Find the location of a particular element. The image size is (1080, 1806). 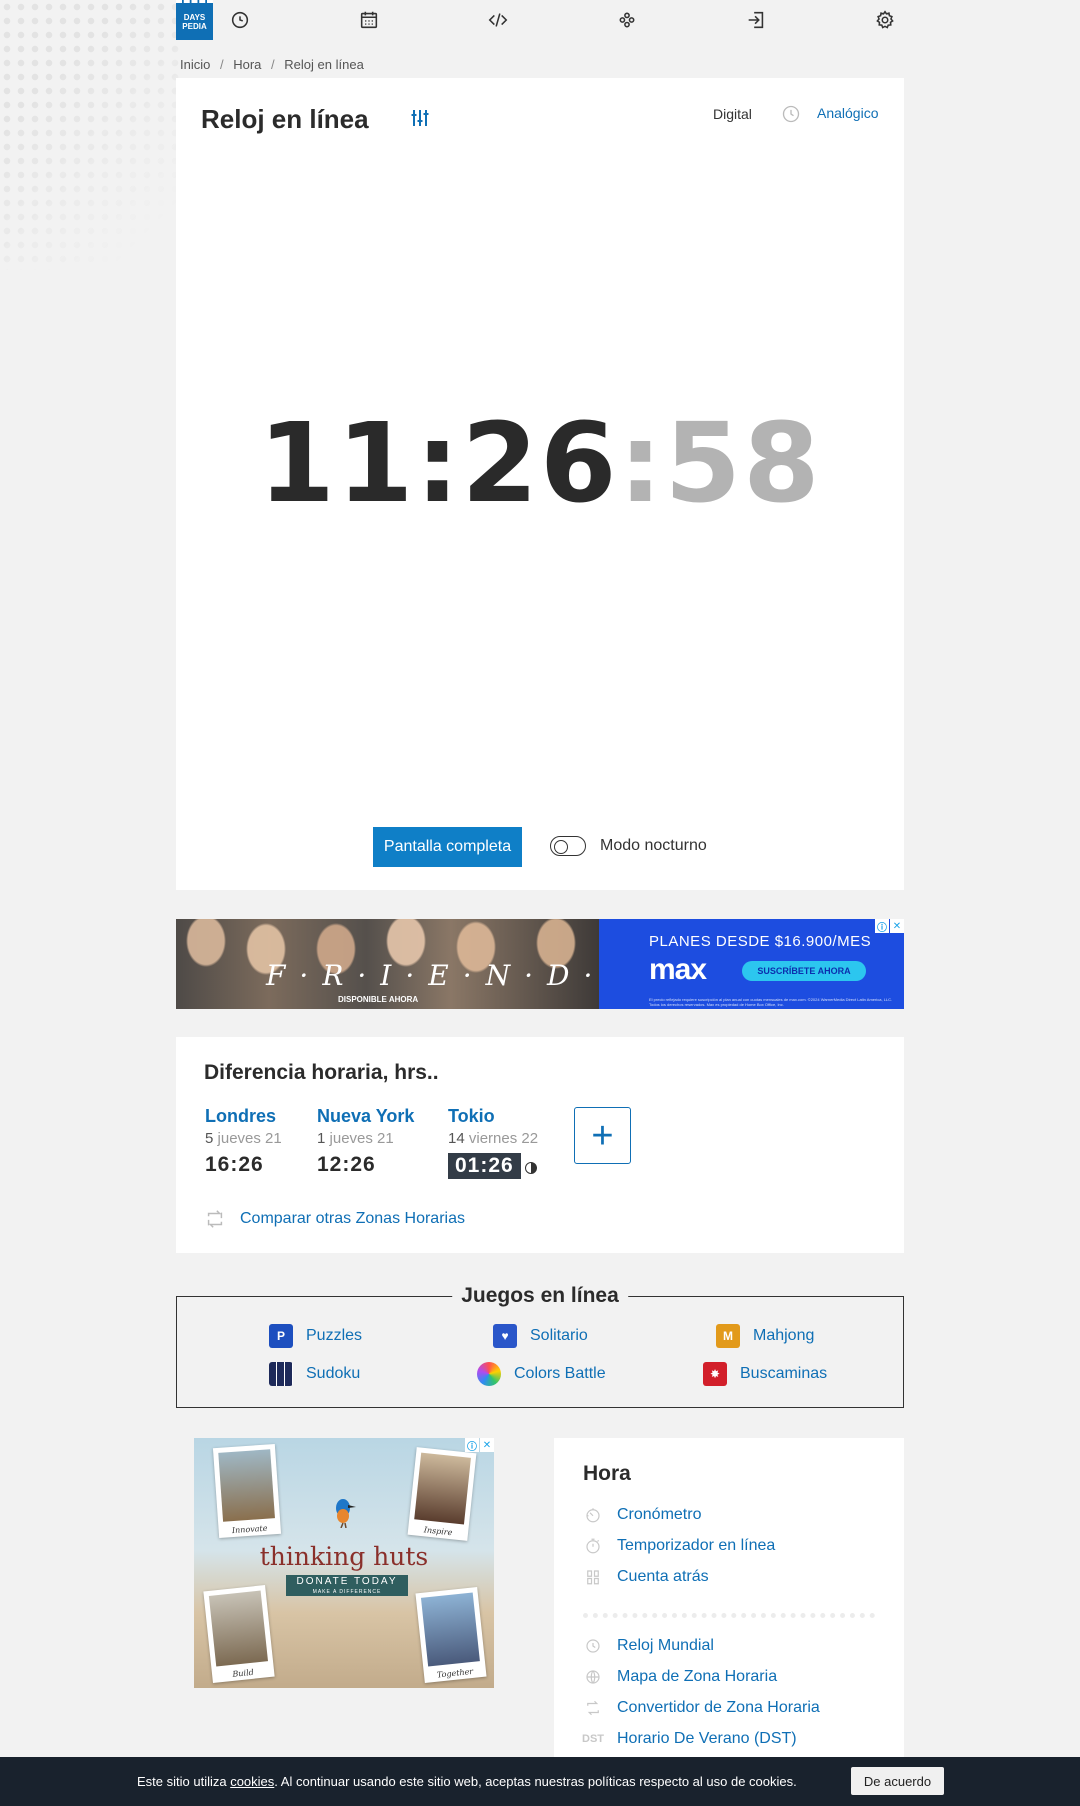

games-icon is located at coordinates (627, 20).